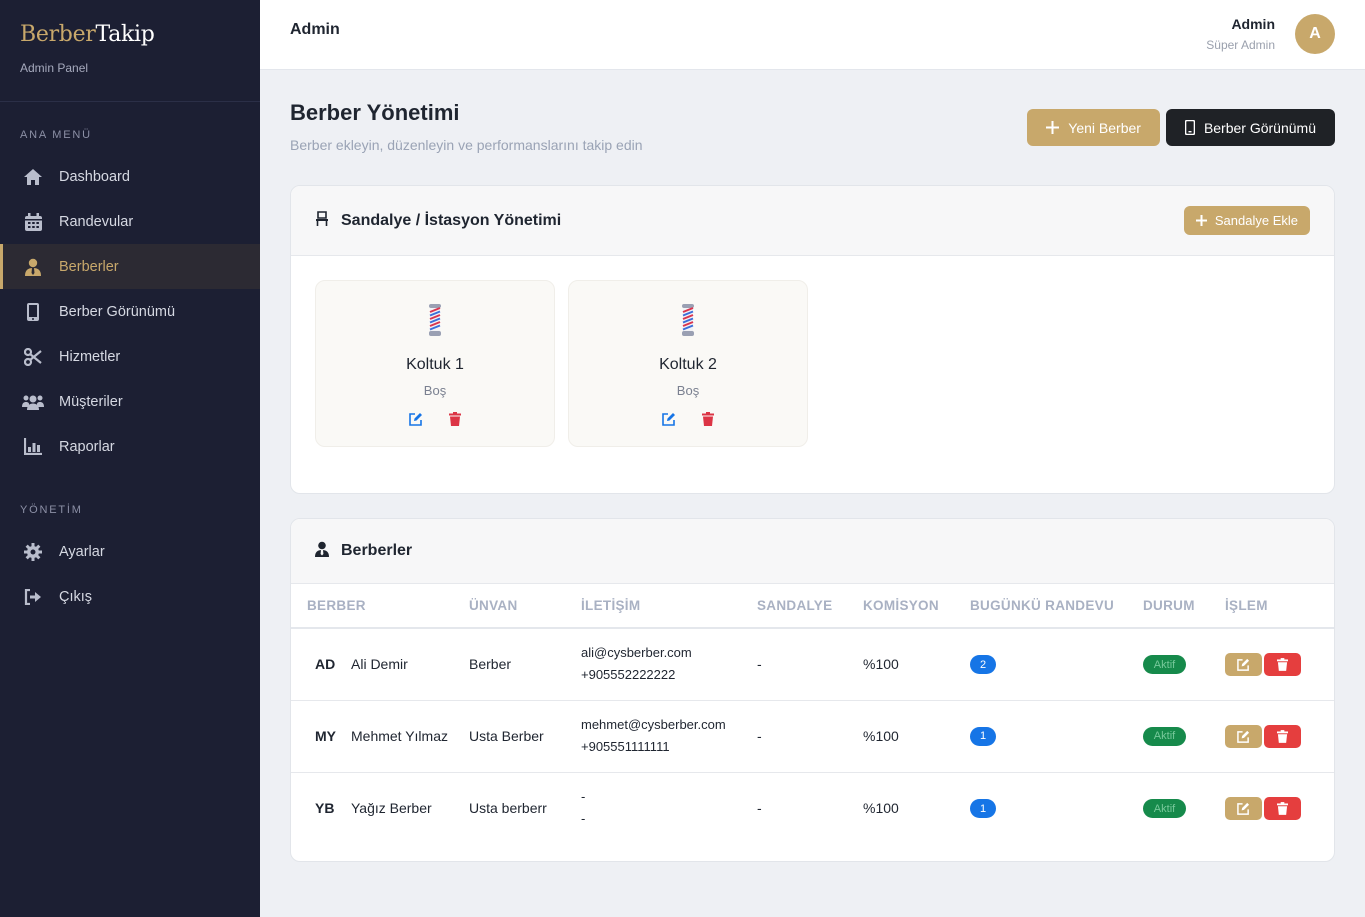 The image size is (1365, 917). Describe the element at coordinates (525, 736) in the screenshot. I see `barber-title: Usta Berber` at that location.